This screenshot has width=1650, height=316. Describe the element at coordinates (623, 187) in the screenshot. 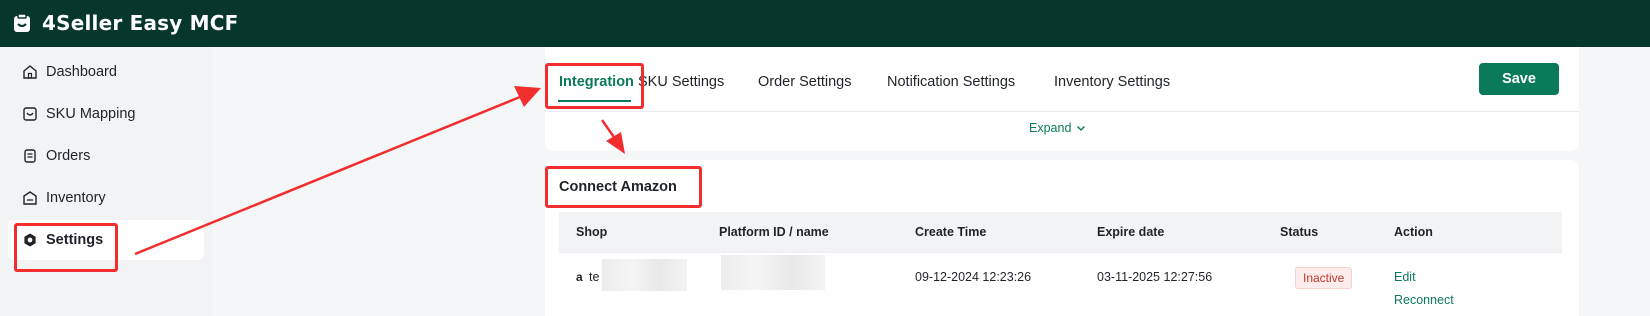

I see `annotation-box-connect-amazon` at that location.